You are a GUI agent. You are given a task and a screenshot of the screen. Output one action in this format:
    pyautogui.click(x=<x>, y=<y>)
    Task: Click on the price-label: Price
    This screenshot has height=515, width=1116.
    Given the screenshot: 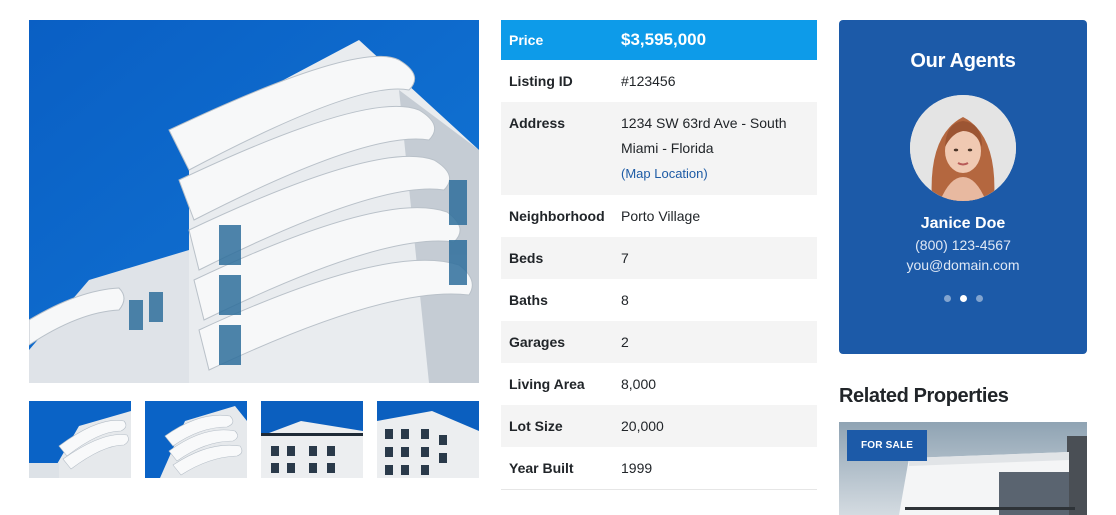 What is the action you would take?
    pyautogui.click(x=557, y=40)
    